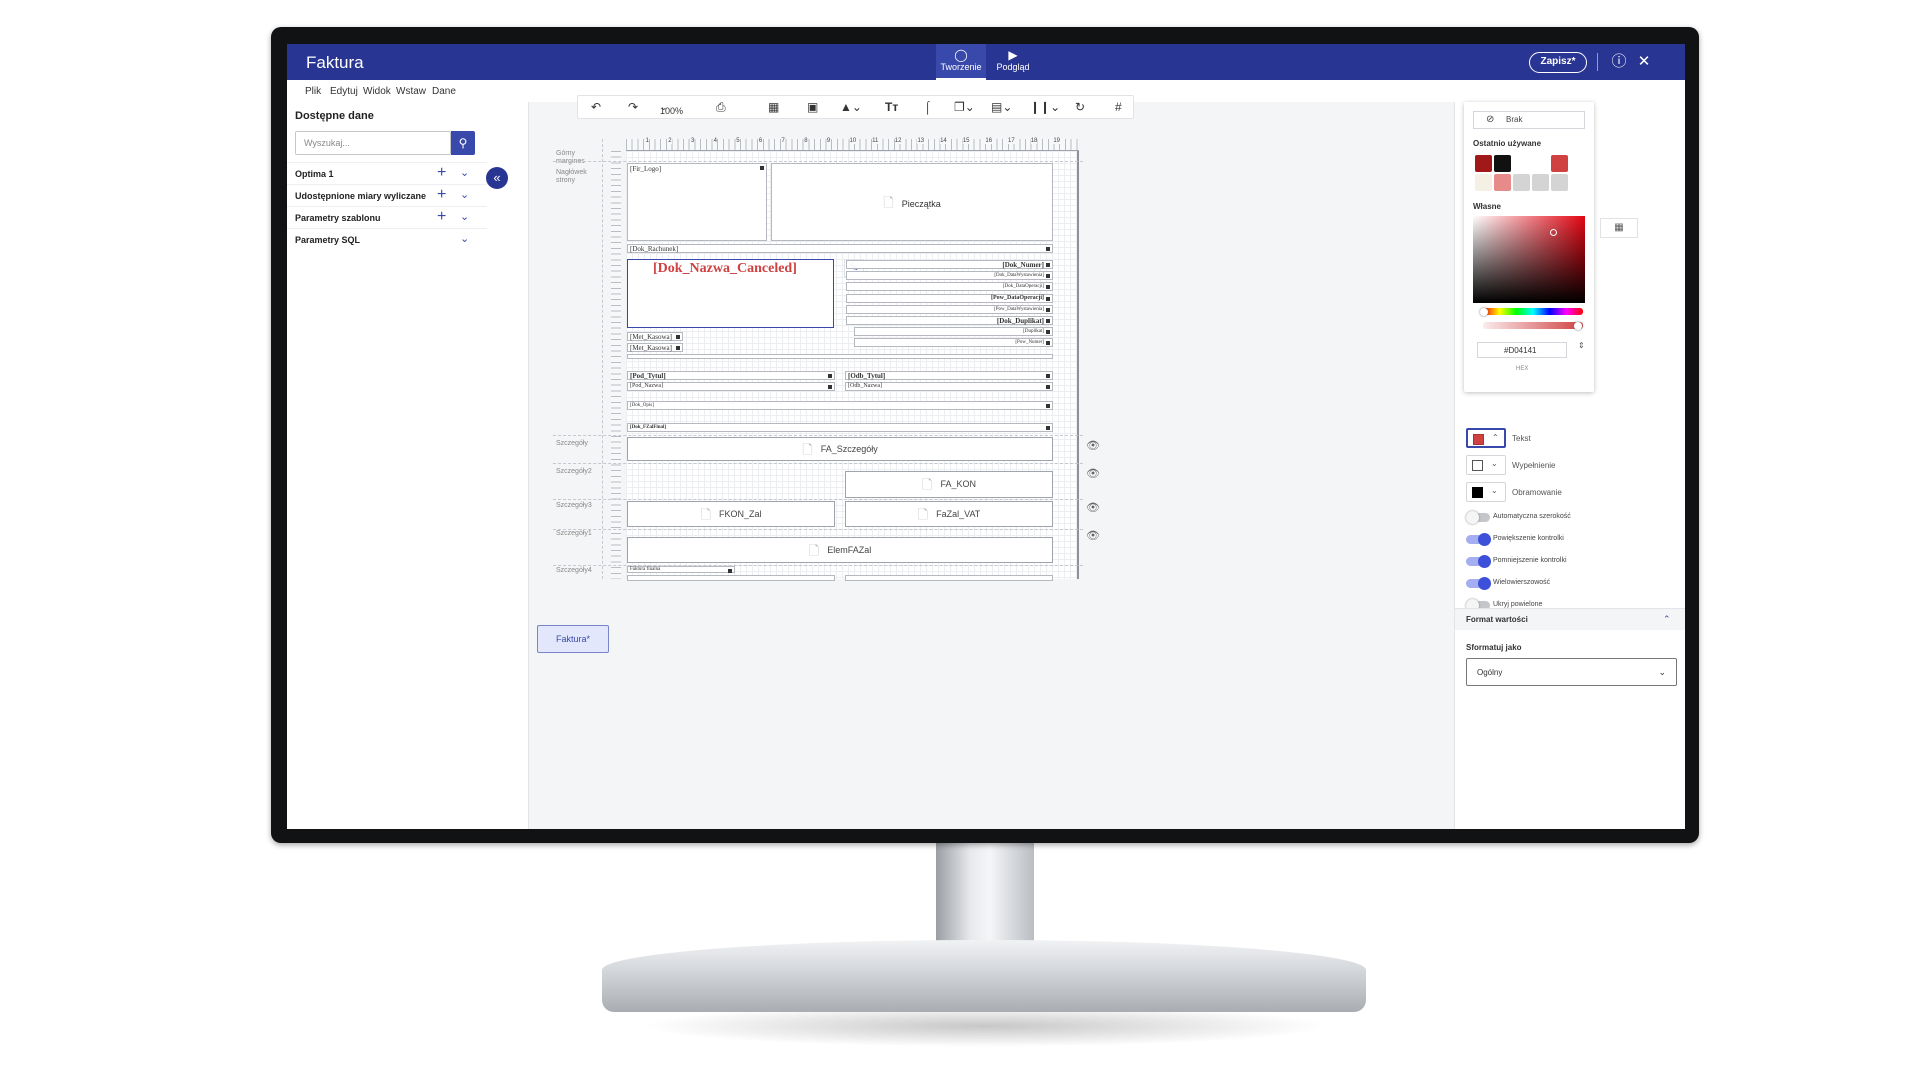 This screenshot has width=1928, height=1080. Describe the element at coordinates (949, 298) in the screenshot. I see `field-pow-dataoperacji: [Pow_DataOperacji]` at that location.